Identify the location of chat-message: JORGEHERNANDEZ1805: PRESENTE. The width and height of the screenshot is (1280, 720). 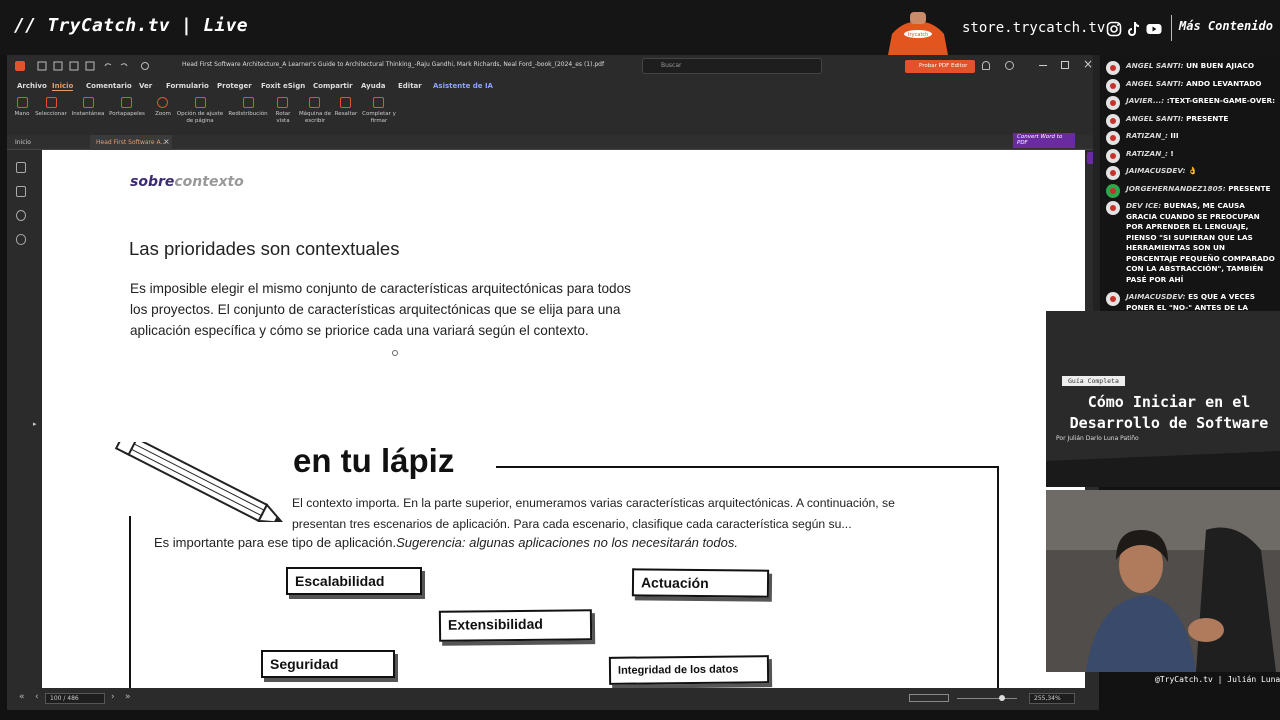
(1190, 190).